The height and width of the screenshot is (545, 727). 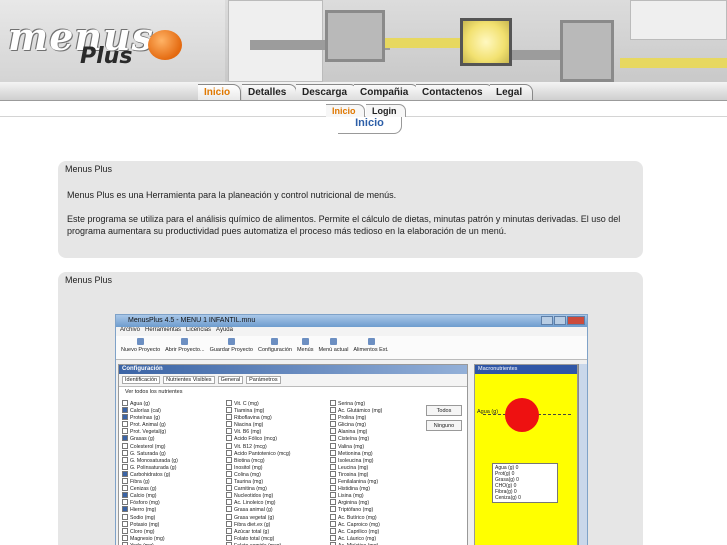 What do you see at coordinates (345, 110) in the screenshot?
I see `subtab-inicio: Inicio` at bounding box center [345, 110].